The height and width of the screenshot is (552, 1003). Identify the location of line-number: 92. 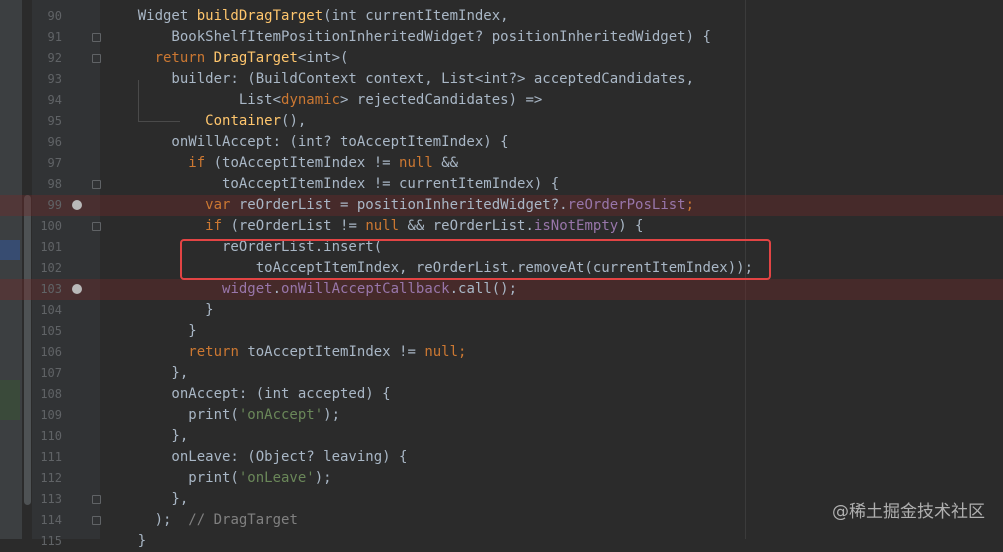
(47, 58).